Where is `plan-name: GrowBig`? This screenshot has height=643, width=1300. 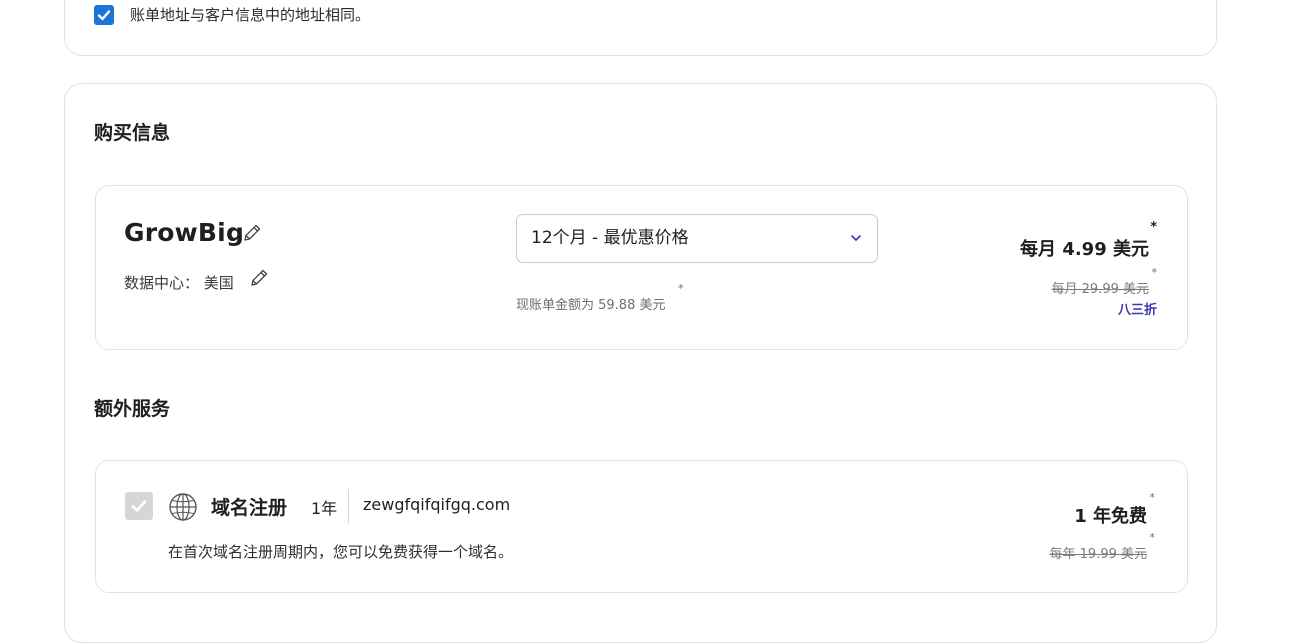
plan-name: GrowBig is located at coordinates (184, 232).